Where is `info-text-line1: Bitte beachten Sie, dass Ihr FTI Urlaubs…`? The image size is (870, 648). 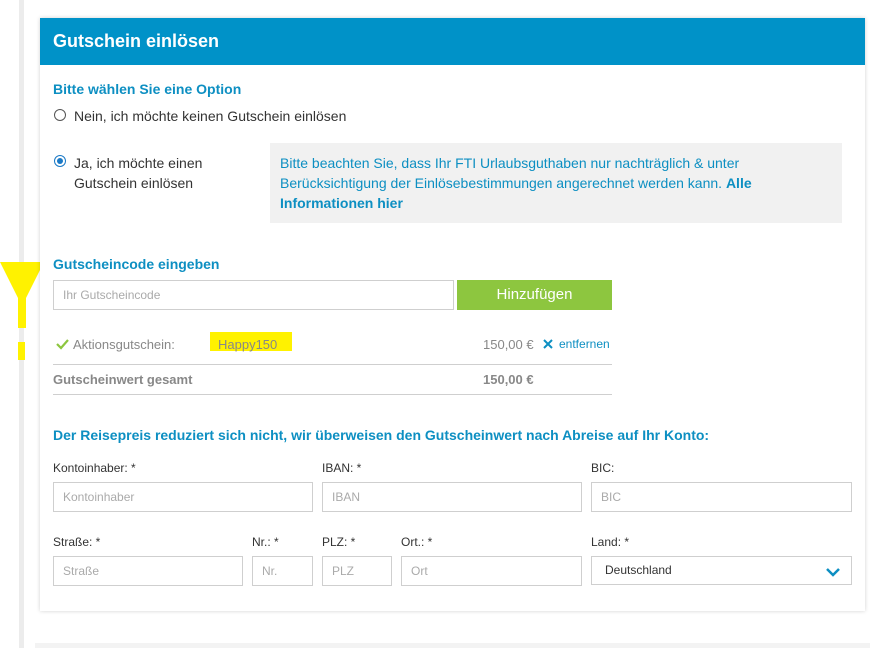 info-text-line1: Bitte beachten Sie, dass Ihr FTI Urlaubs… is located at coordinates (510, 163).